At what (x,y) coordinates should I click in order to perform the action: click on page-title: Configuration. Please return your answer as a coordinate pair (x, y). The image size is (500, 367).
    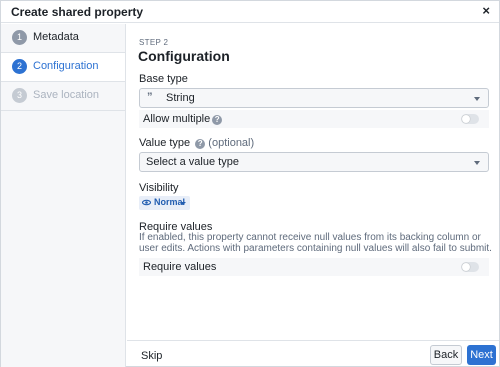
    Looking at the image, I should click on (184, 56).